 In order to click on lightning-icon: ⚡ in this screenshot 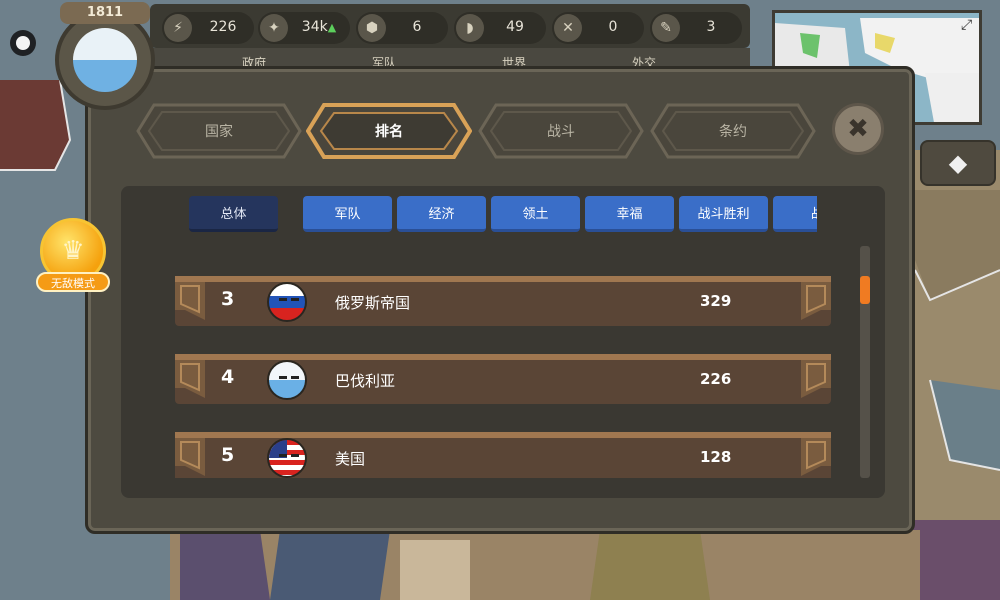, I will do `click(178, 28)`.